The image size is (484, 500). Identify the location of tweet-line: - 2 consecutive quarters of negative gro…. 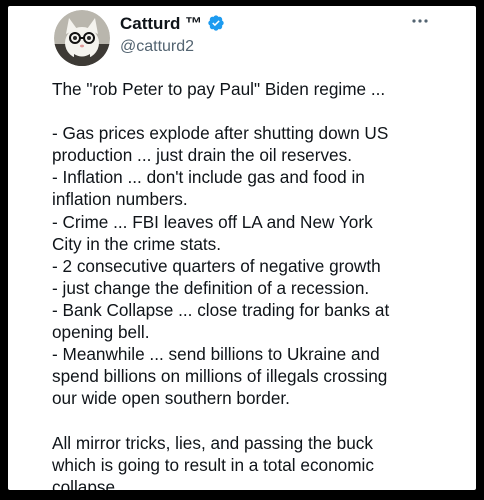
(216, 265).